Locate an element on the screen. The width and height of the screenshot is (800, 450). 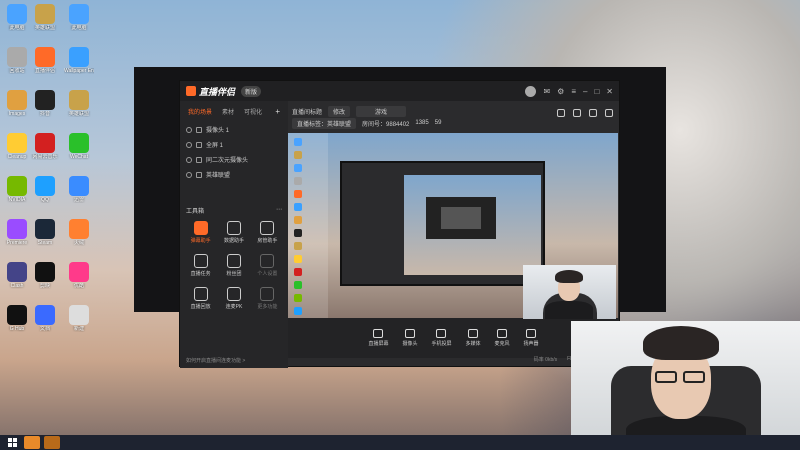
room-title-label: 直播间标题 is located at coordinates (307, 112).